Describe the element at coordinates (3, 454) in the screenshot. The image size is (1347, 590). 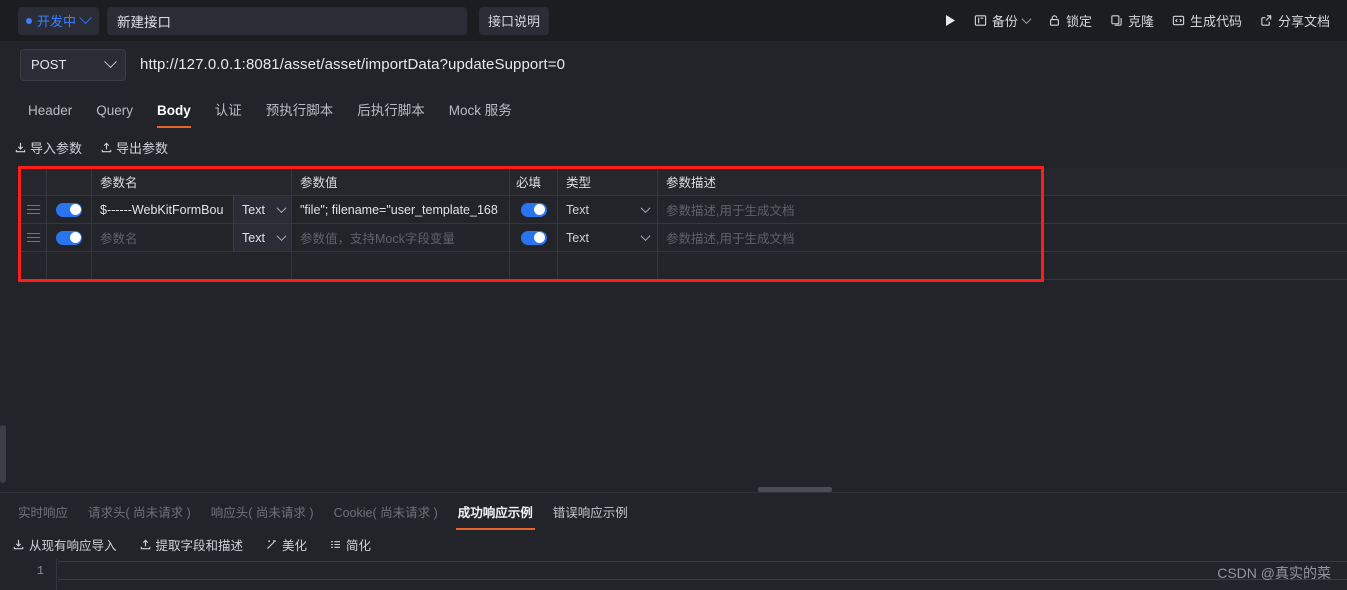
I see `vertical-scrollbar` at that location.